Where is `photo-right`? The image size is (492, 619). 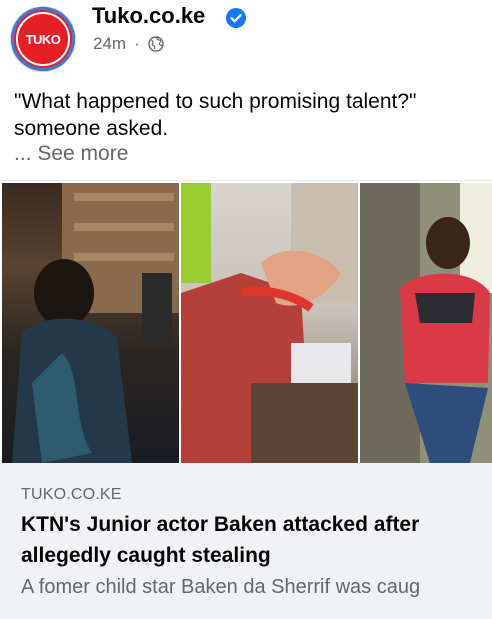 photo-right is located at coordinates (426, 323).